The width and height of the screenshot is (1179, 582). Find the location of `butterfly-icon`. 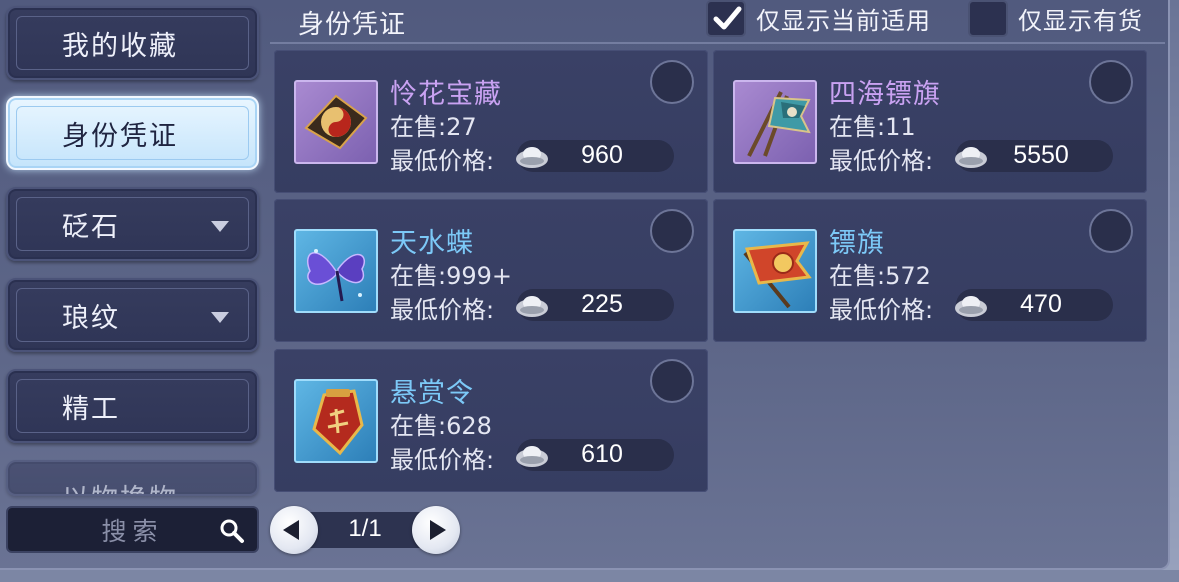

butterfly-icon is located at coordinates (336, 271).